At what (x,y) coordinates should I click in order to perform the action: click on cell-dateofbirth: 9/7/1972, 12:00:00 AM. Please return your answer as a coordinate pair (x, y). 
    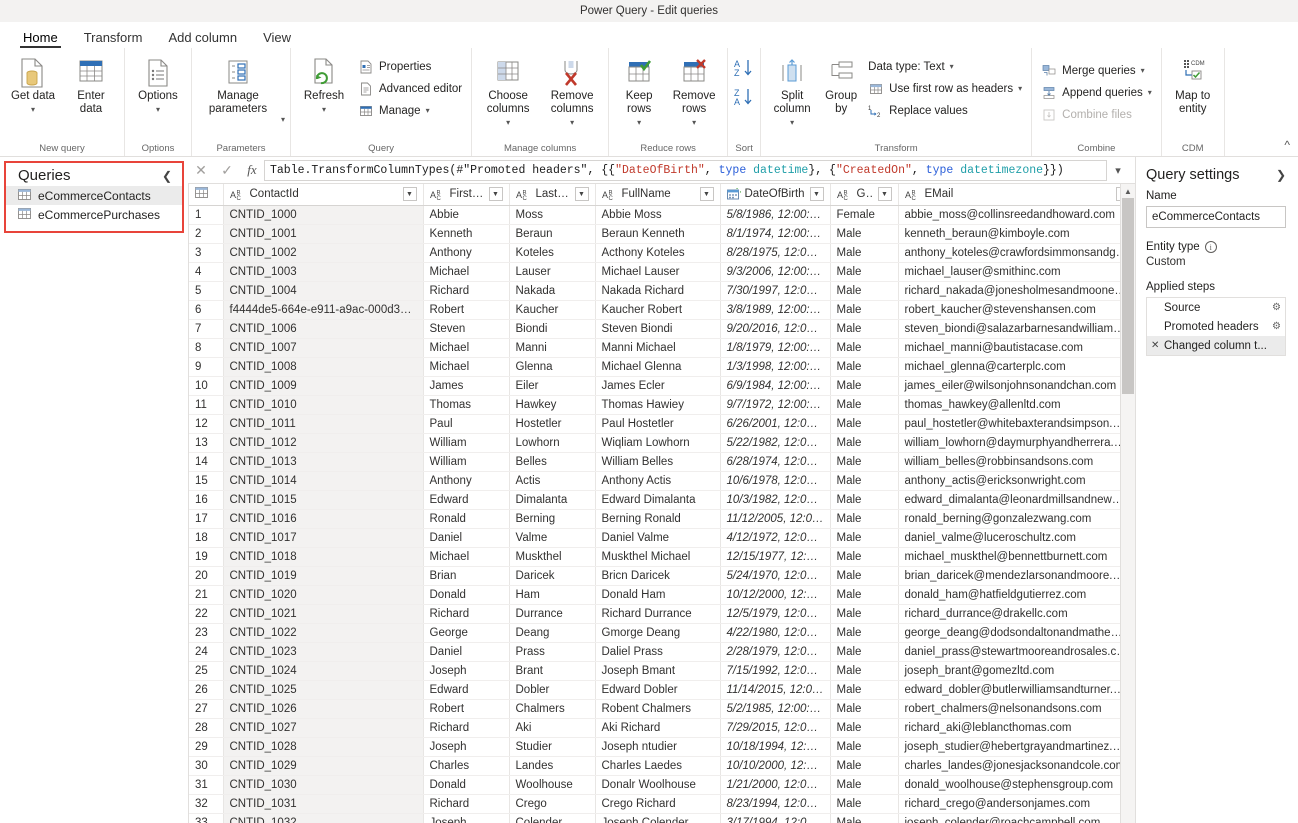
    Looking at the image, I should click on (775, 405).